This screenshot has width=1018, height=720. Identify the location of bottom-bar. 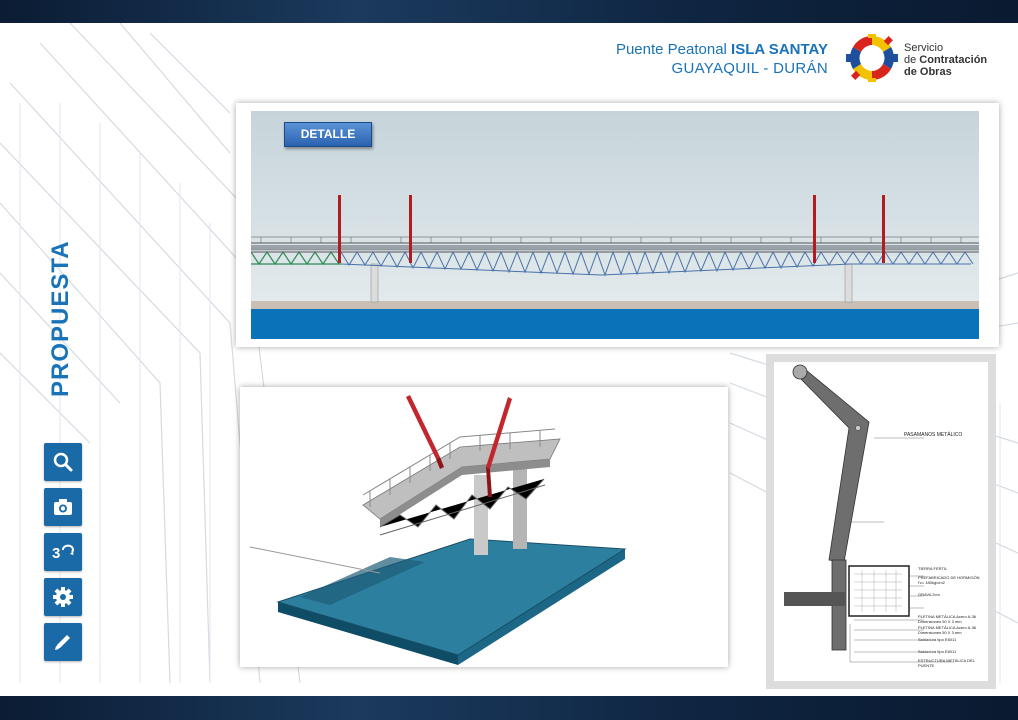
(509, 708).